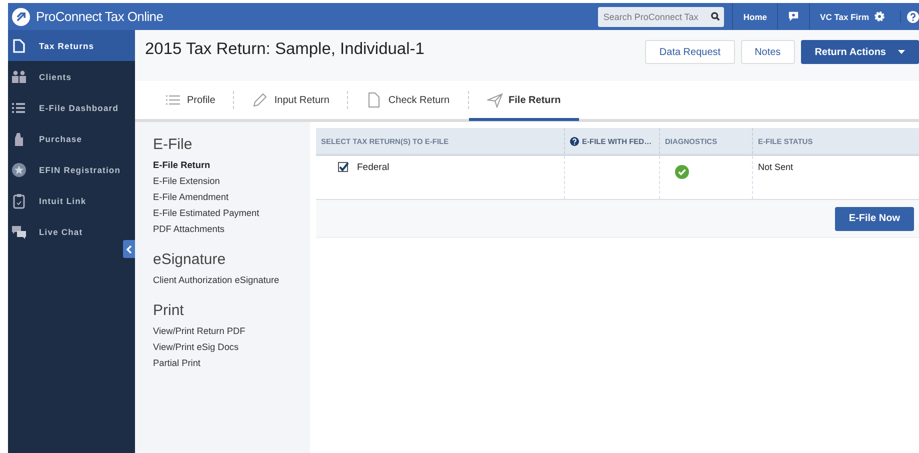 The height and width of the screenshot is (453, 919). Describe the element at coordinates (71, 231) in the screenshot. I see `sidebar-item: Live Chat` at that location.